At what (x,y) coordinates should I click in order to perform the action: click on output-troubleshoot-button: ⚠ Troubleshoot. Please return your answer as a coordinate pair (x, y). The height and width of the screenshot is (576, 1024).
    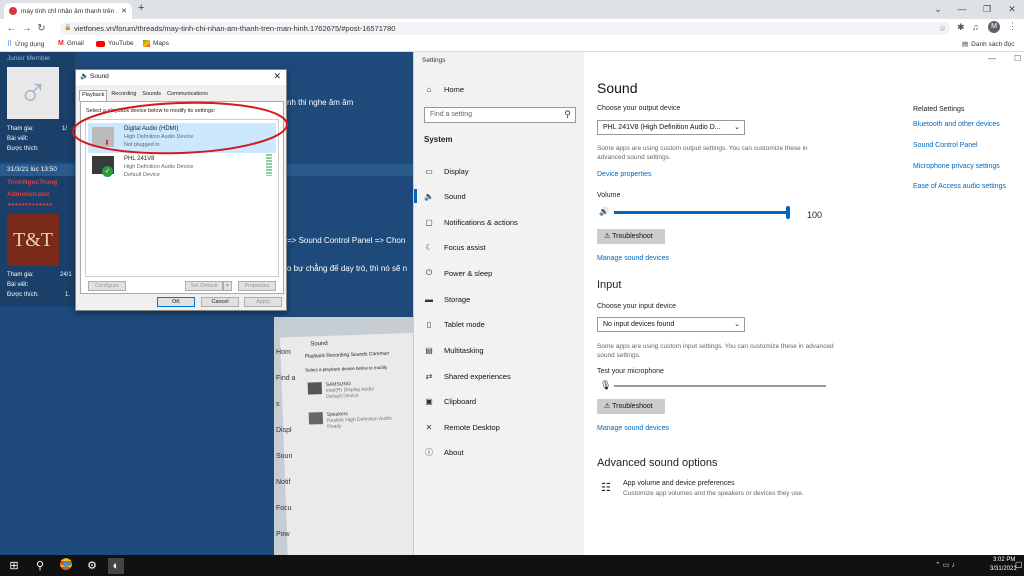
    Looking at the image, I should click on (631, 236).